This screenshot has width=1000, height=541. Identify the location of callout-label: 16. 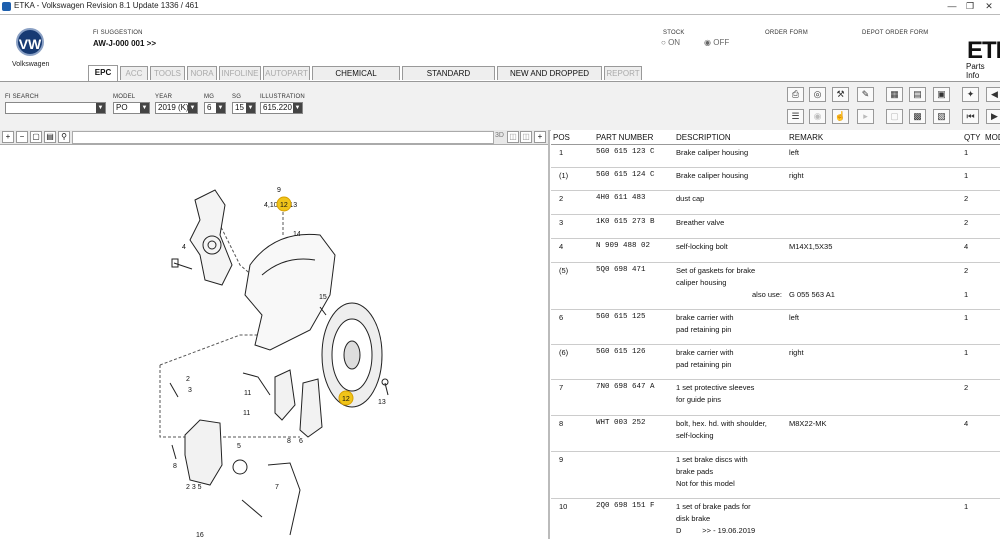
(200, 535).